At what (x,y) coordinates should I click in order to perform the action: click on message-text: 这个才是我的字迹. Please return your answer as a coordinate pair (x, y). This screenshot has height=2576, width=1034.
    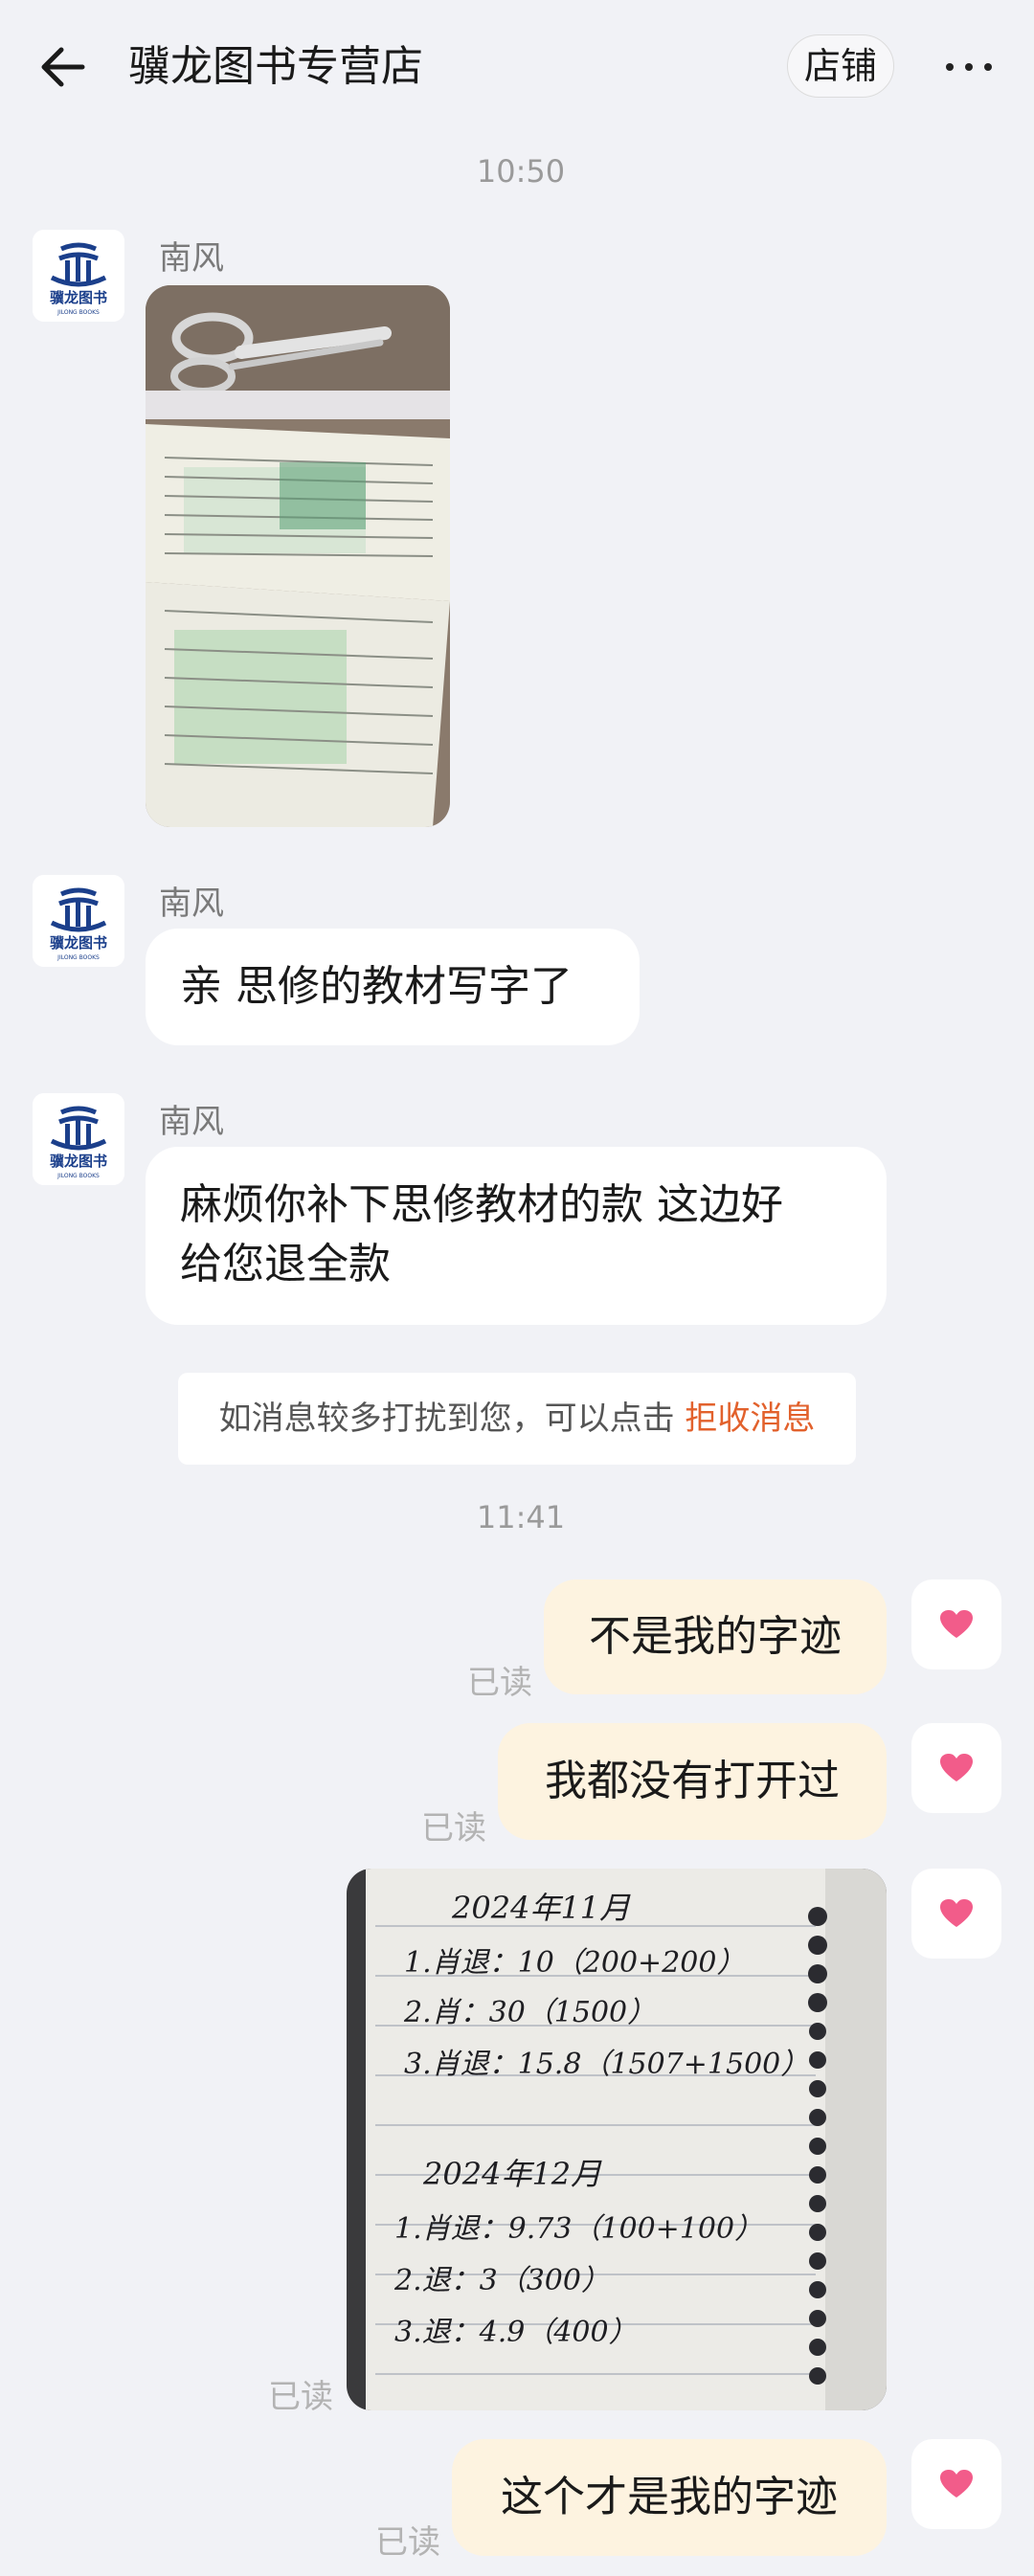
    Looking at the image, I should click on (669, 2497).